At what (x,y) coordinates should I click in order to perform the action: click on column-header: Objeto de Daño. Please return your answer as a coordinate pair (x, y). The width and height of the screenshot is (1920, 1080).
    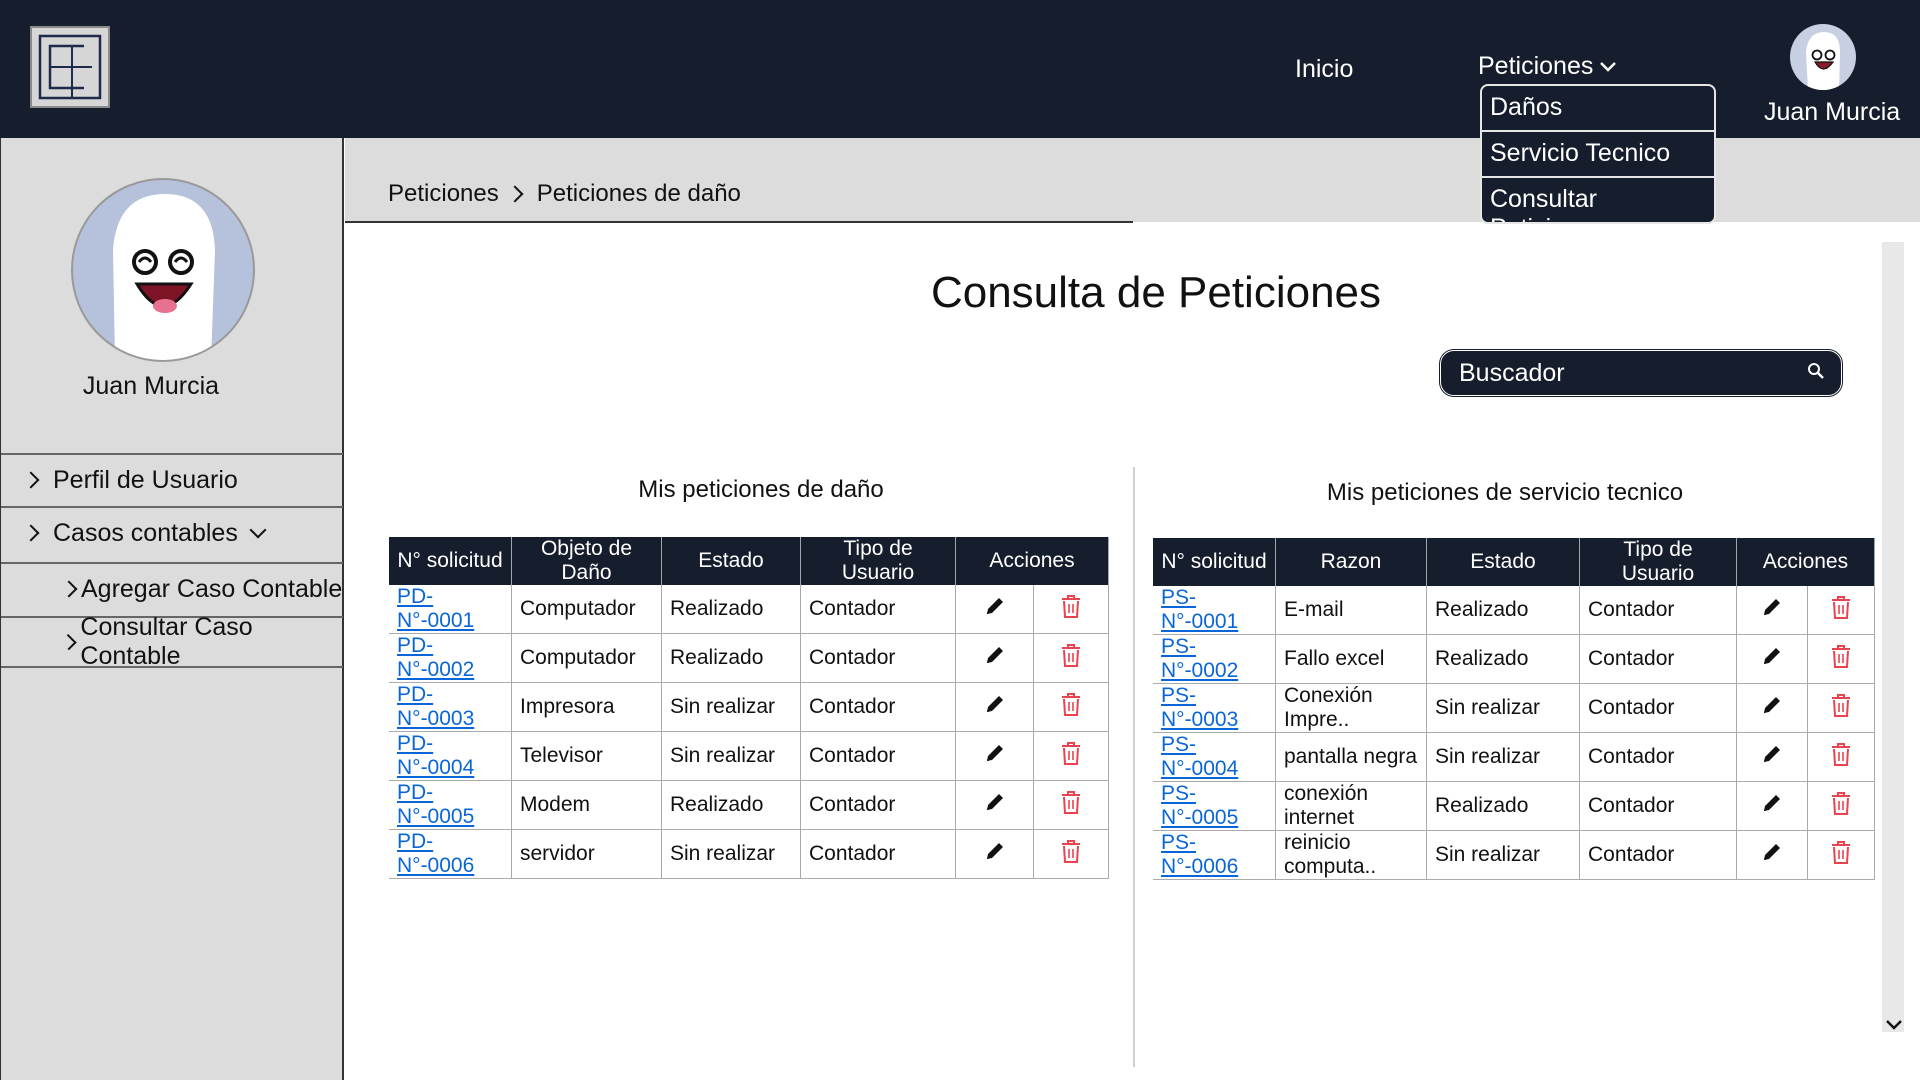
    Looking at the image, I should click on (586, 561).